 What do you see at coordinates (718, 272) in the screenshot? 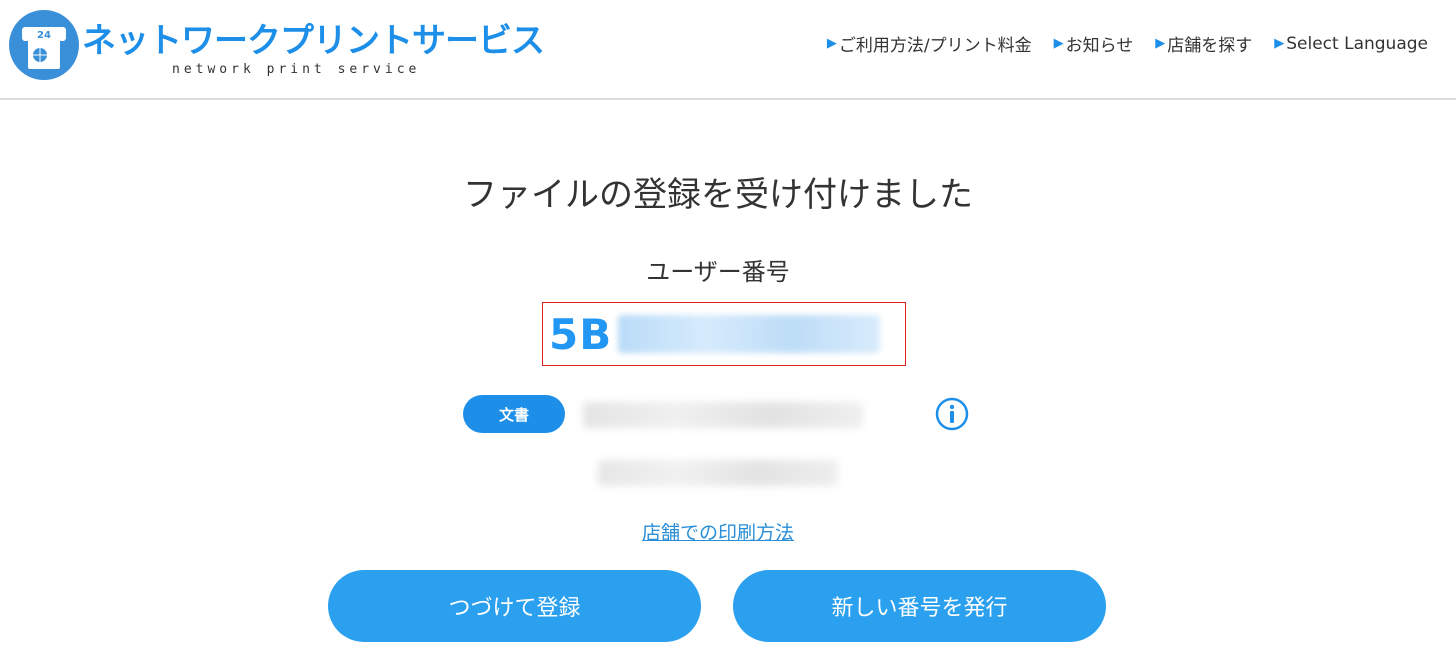
I see `user-number-label: ユーザー番号` at bounding box center [718, 272].